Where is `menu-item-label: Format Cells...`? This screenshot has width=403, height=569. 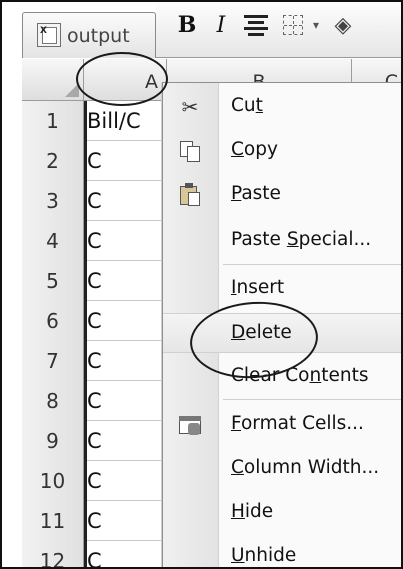 menu-item-label: Format Cells... is located at coordinates (297, 423).